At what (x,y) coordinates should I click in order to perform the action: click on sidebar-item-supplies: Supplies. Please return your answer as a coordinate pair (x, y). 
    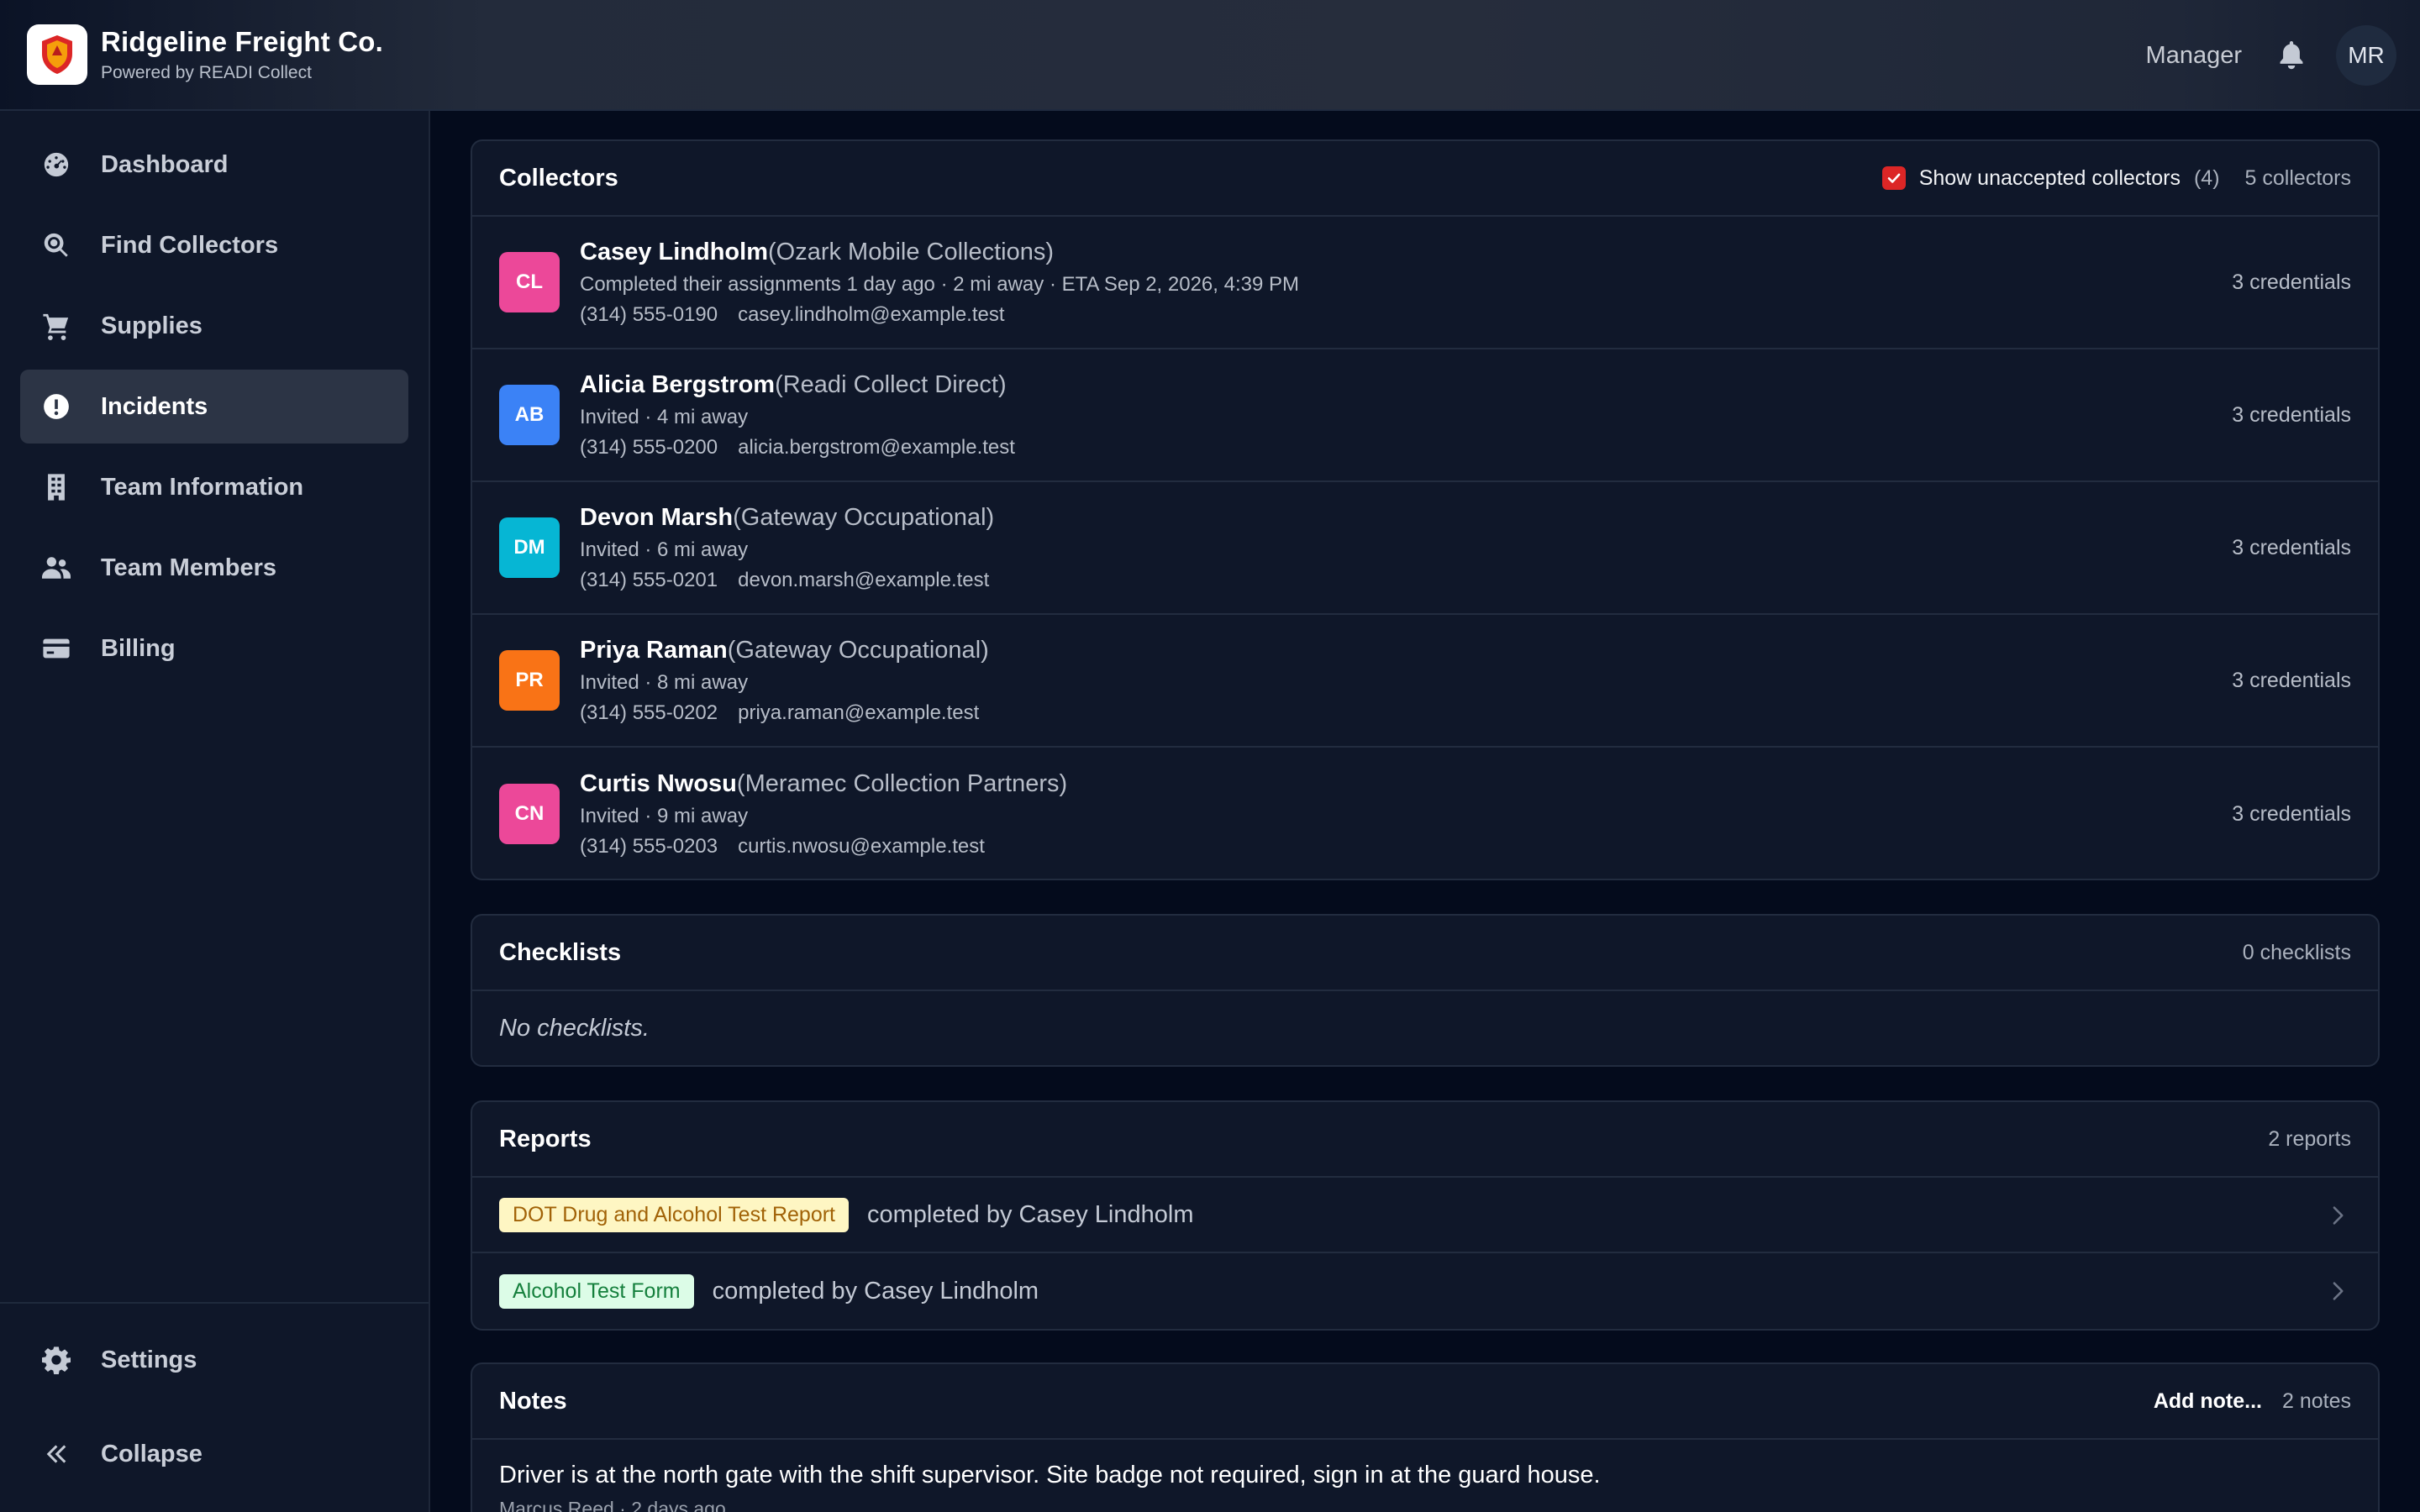
    Looking at the image, I should click on (214, 326).